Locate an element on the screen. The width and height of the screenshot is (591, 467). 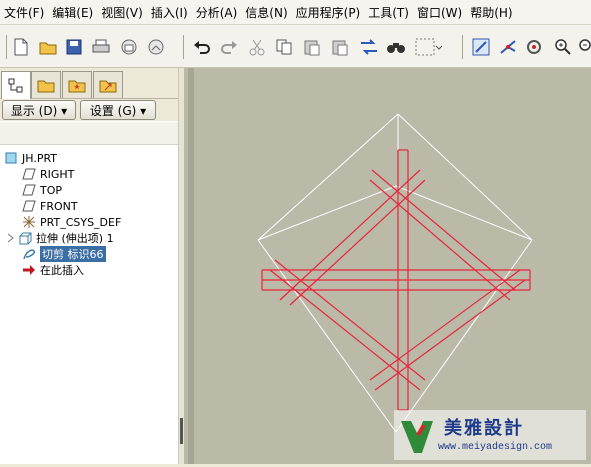
tree-node-extrude: 拉伸 (伸出项) 1 is located at coordinates (60, 238).